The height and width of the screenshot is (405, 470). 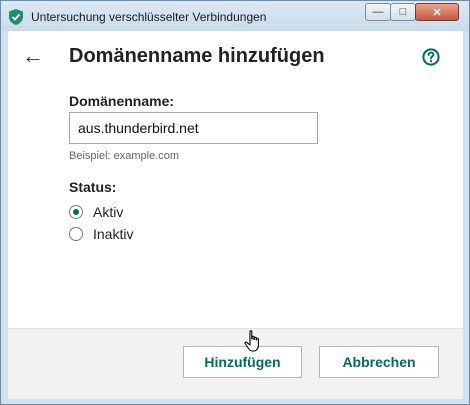 What do you see at coordinates (403, 12) in the screenshot?
I see `maximize-button: □` at bounding box center [403, 12].